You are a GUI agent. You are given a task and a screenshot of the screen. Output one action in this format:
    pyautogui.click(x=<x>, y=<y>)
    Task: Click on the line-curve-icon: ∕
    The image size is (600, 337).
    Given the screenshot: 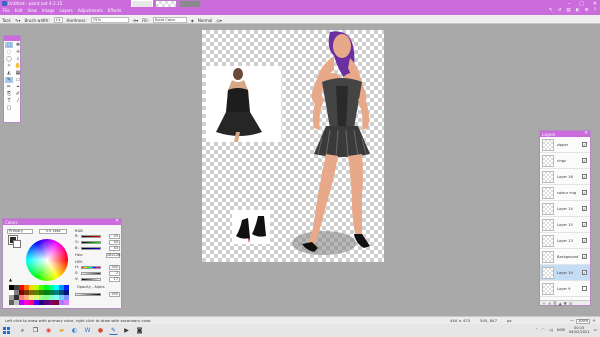 What is the action you would take?
    pyautogui.click(x=18, y=101)
    